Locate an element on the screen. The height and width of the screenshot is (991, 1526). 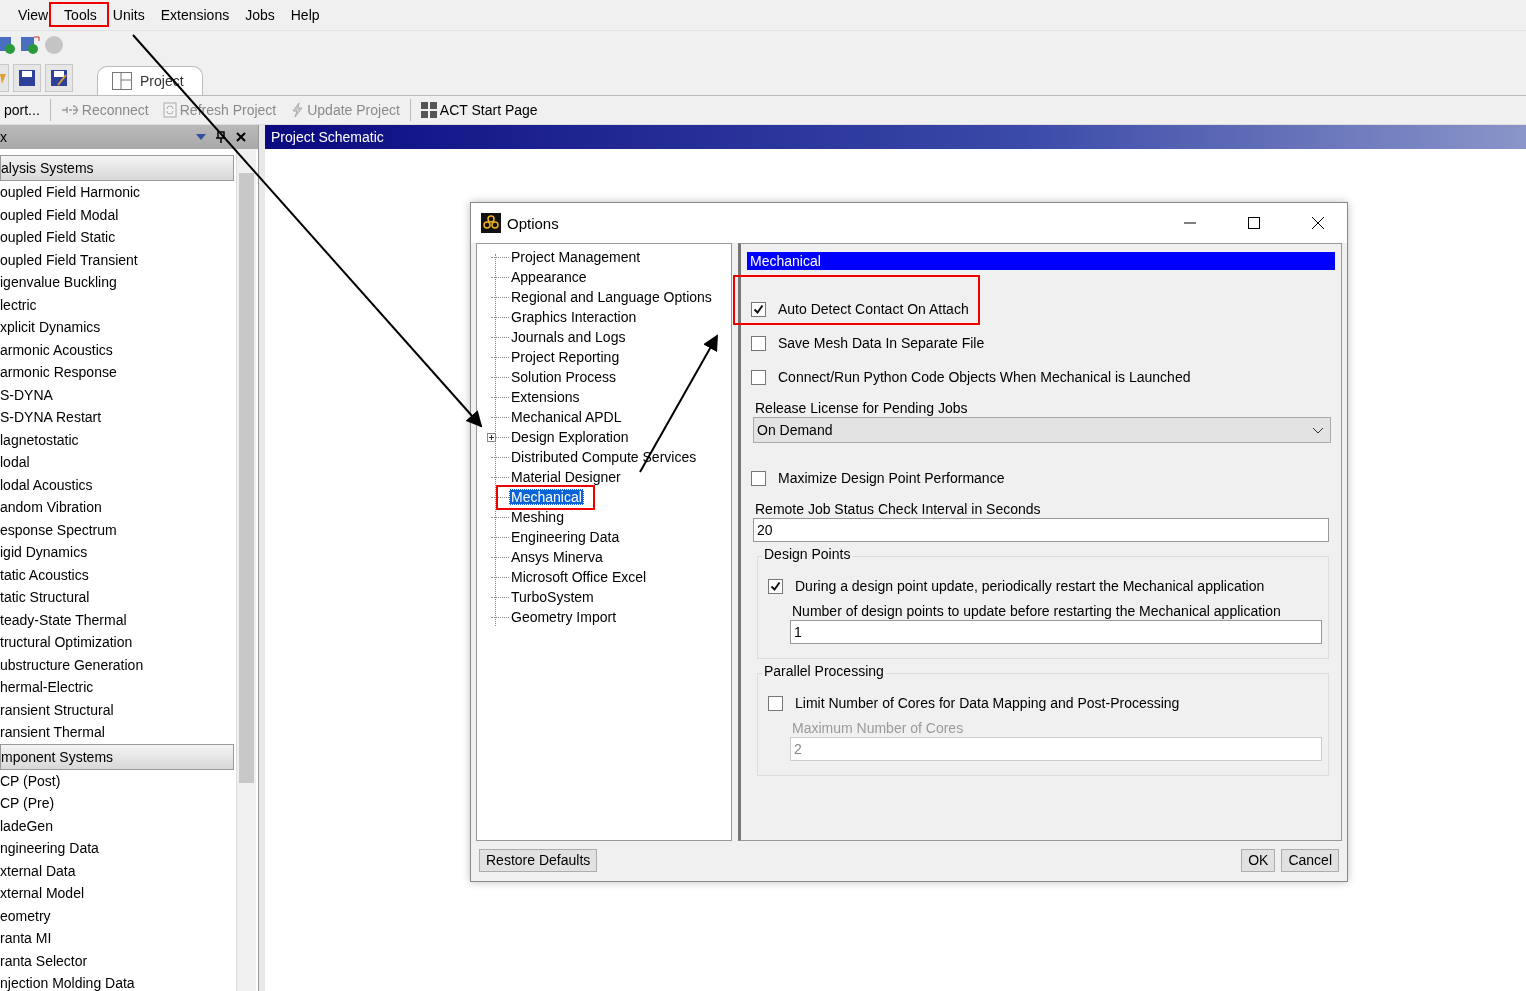
field-label: Remote Job Status Check Interval in Seconds is located at coordinates (898, 509).